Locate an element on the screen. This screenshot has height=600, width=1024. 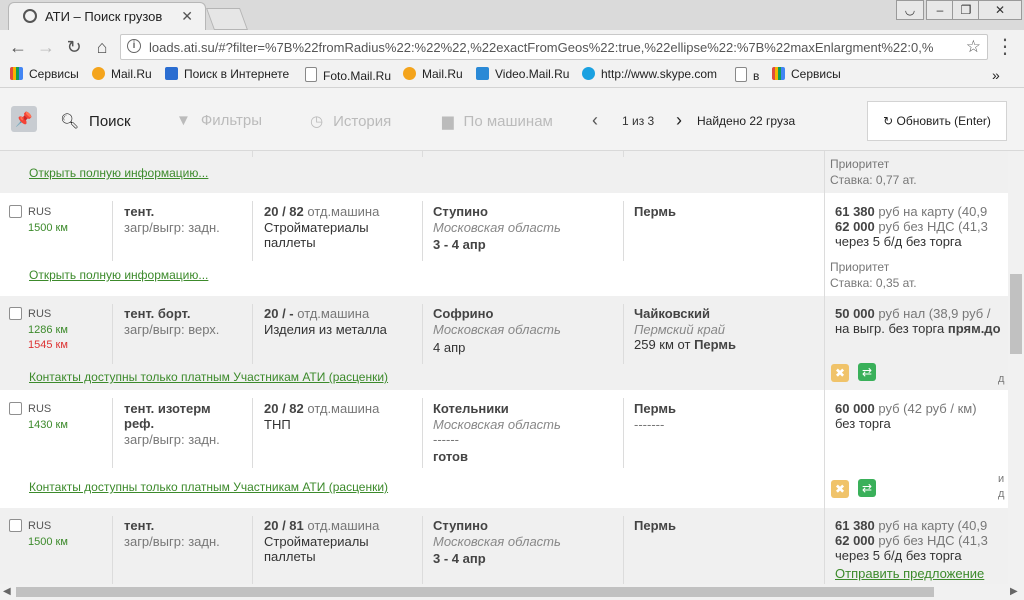
filters-tab-label: Фильтры is located at coordinates (231, 120).